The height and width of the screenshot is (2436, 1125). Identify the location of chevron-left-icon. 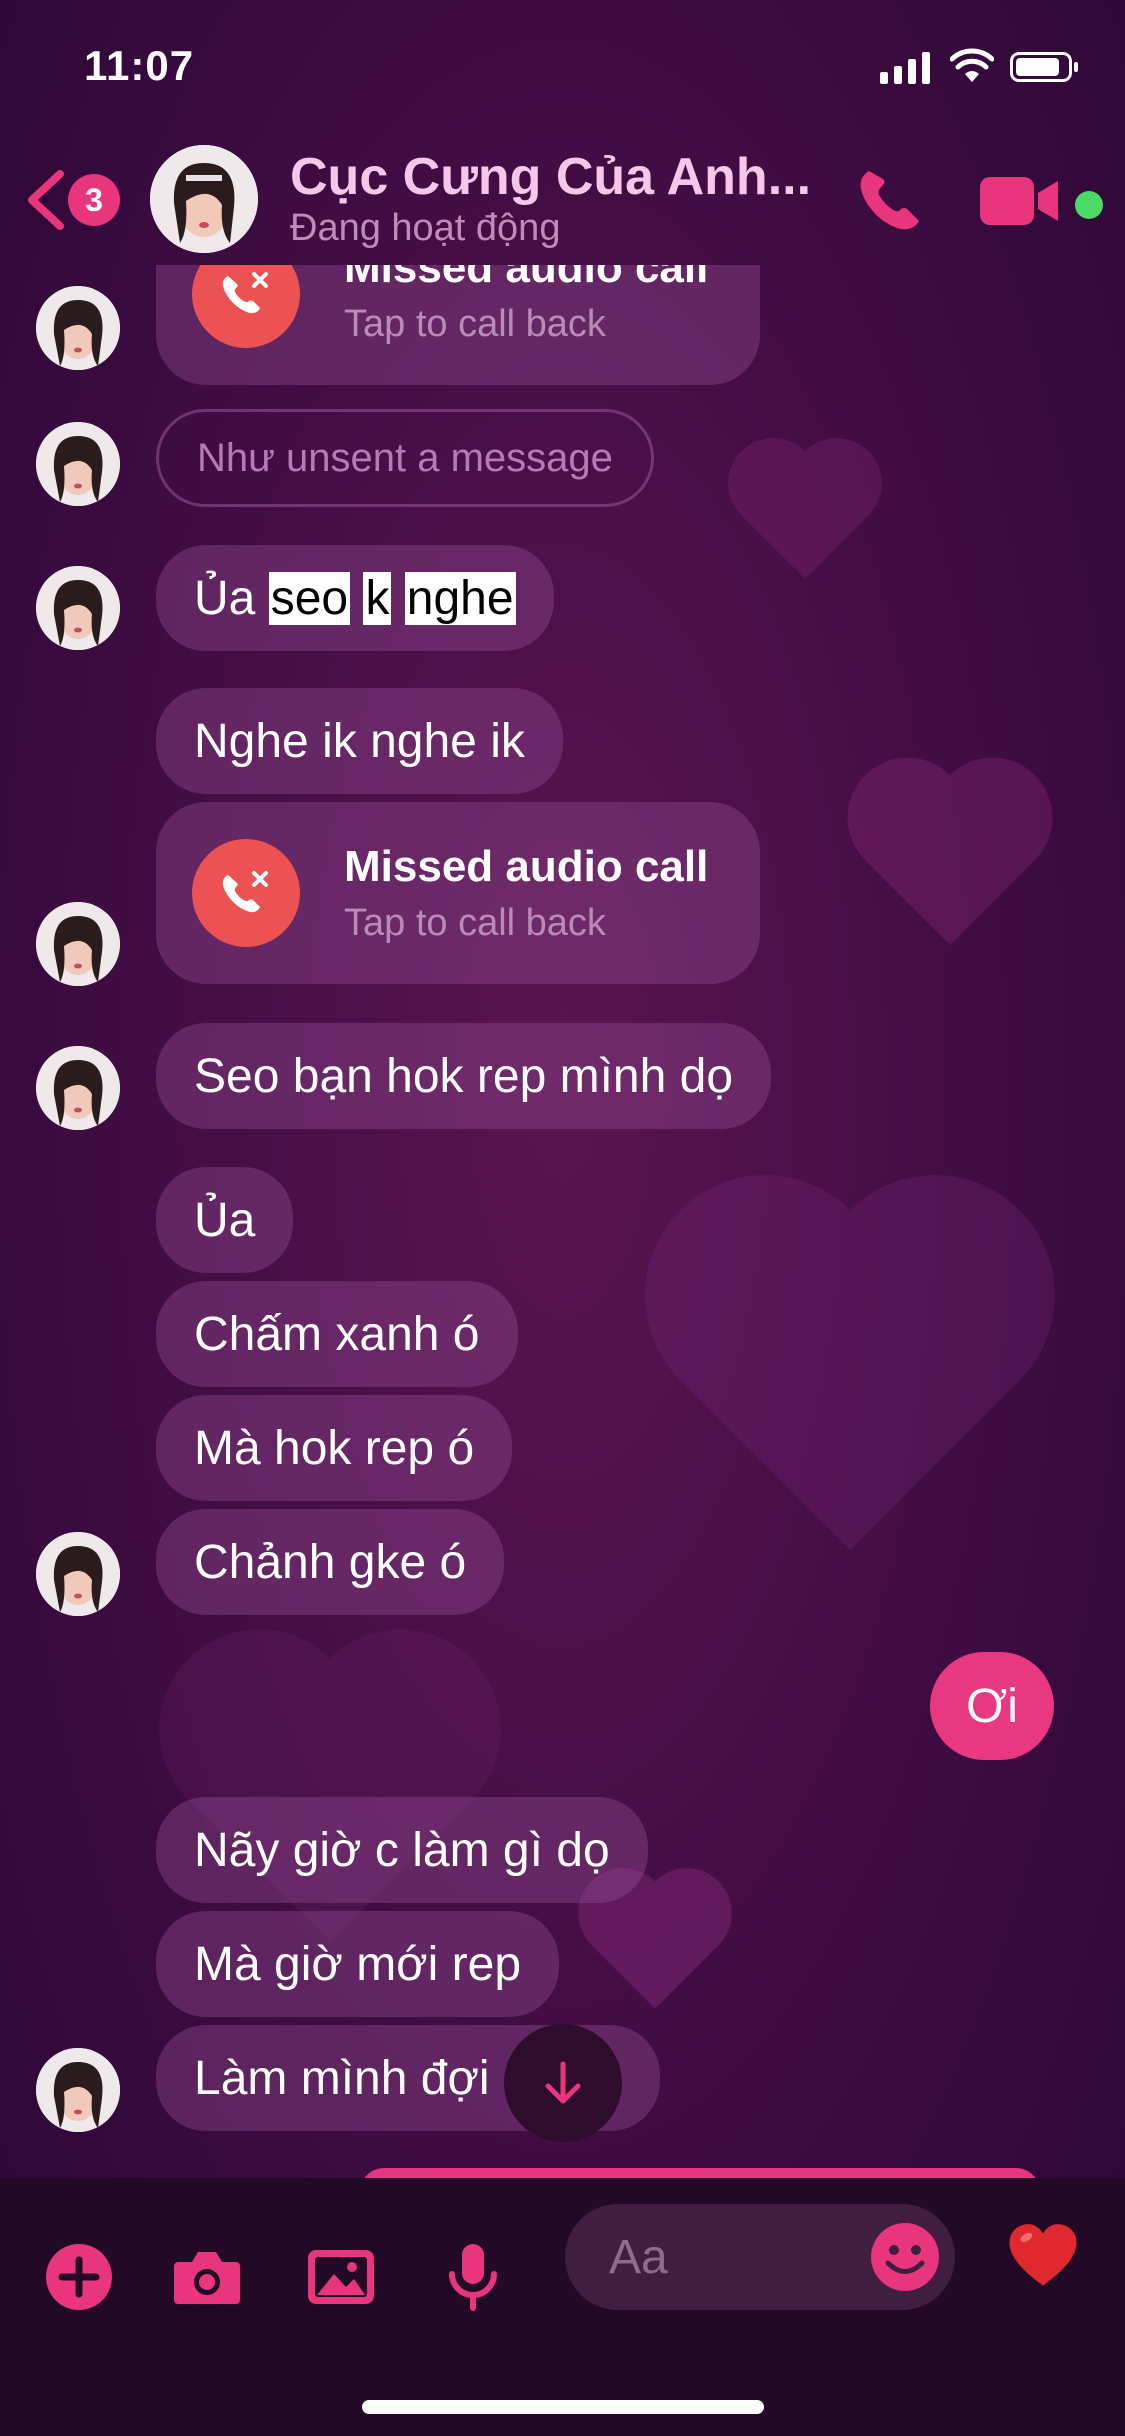
(46, 200).